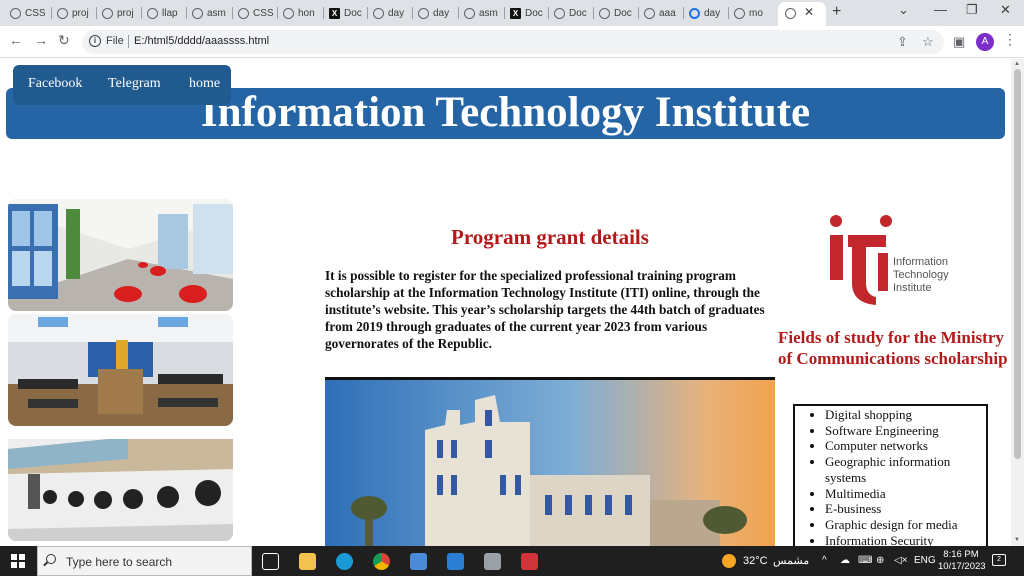  Describe the element at coordinates (791, 560) in the screenshot. I see `weather-desc: مشمس` at that location.